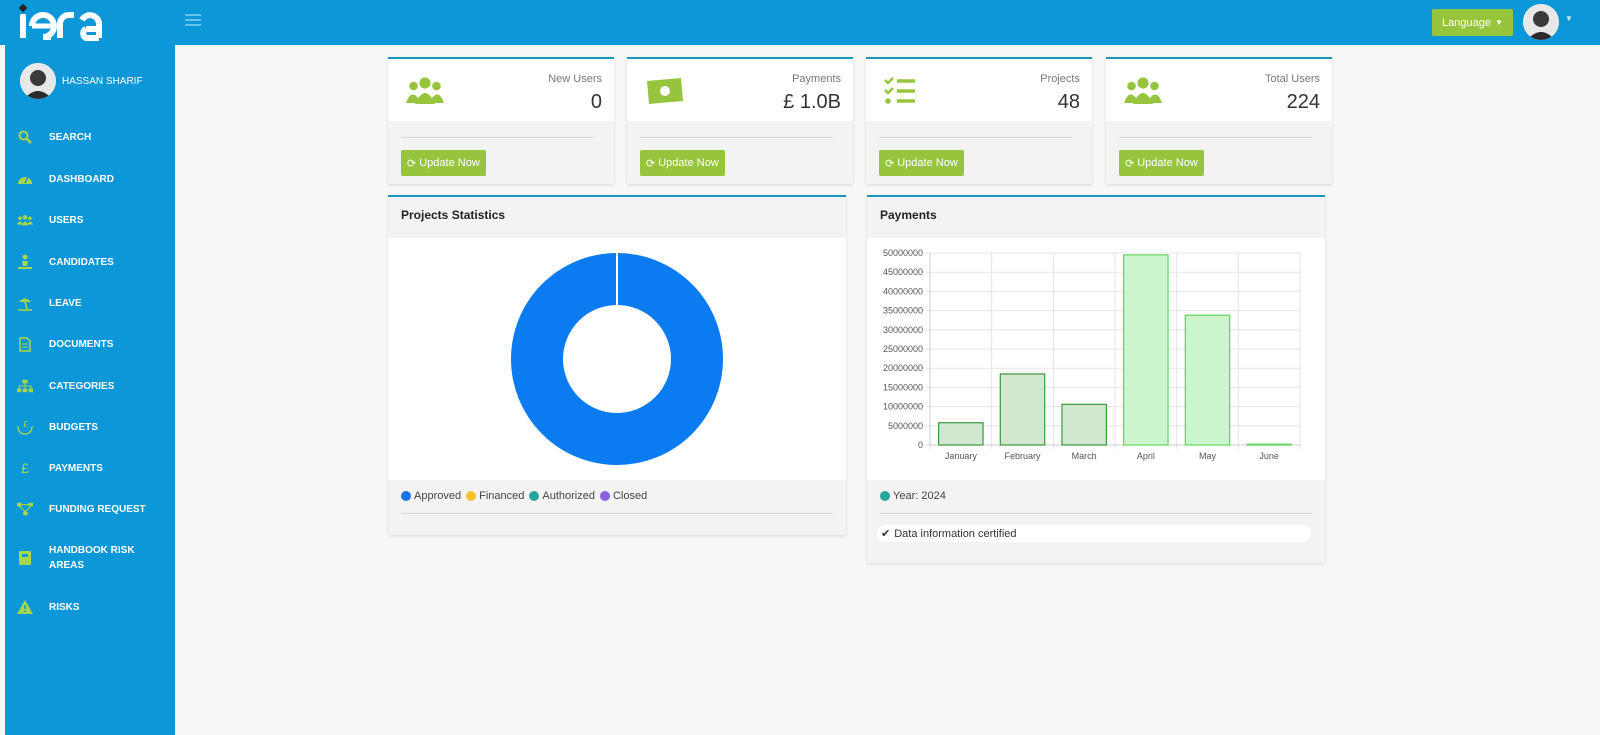  What do you see at coordinates (92, 303) in the screenshot?
I see `sidebar-item-leave: LEAVE` at bounding box center [92, 303].